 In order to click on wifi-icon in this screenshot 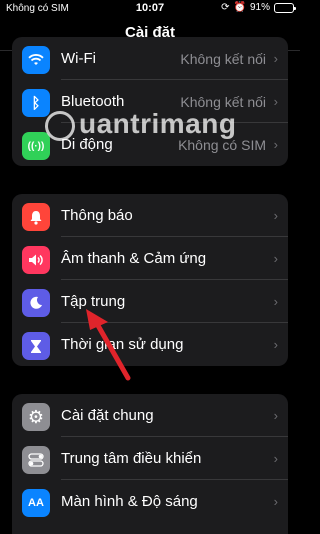, I will do `click(36, 60)`.